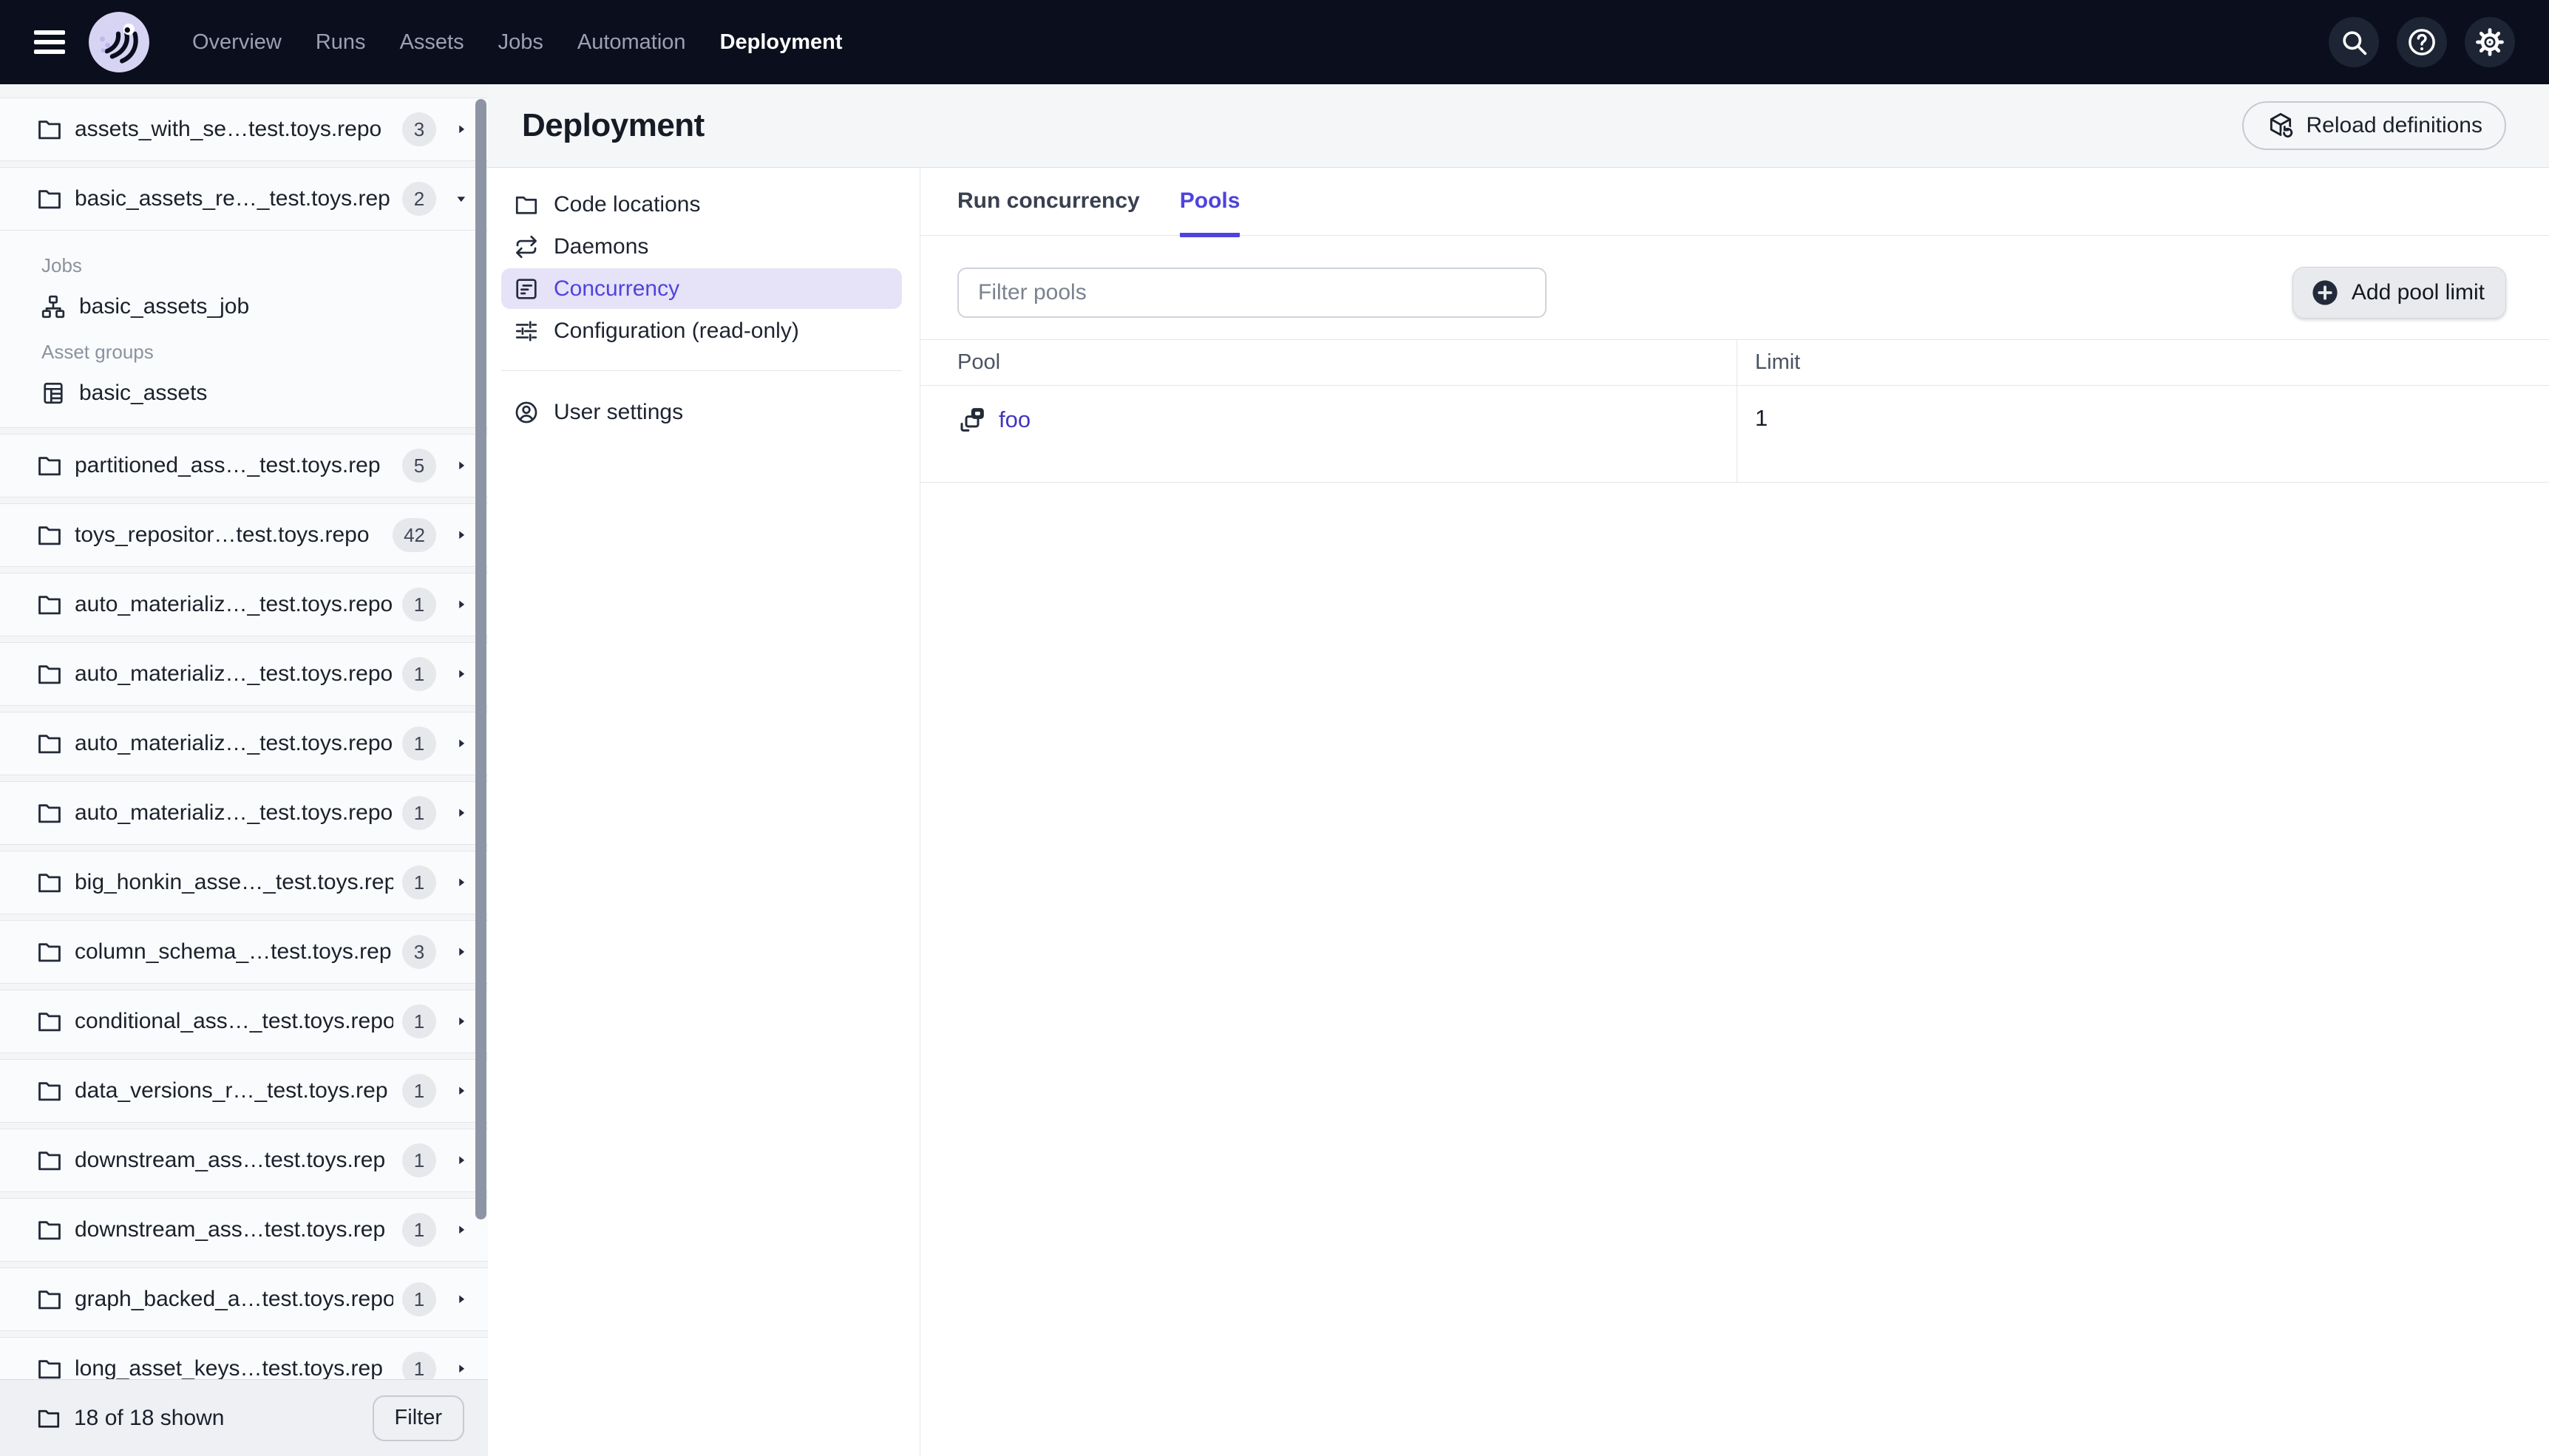 The image size is (2549, 1456). I want to click on repository-row-header: partitioned_ass…_test.toys.rep 5, so click(244, 466).